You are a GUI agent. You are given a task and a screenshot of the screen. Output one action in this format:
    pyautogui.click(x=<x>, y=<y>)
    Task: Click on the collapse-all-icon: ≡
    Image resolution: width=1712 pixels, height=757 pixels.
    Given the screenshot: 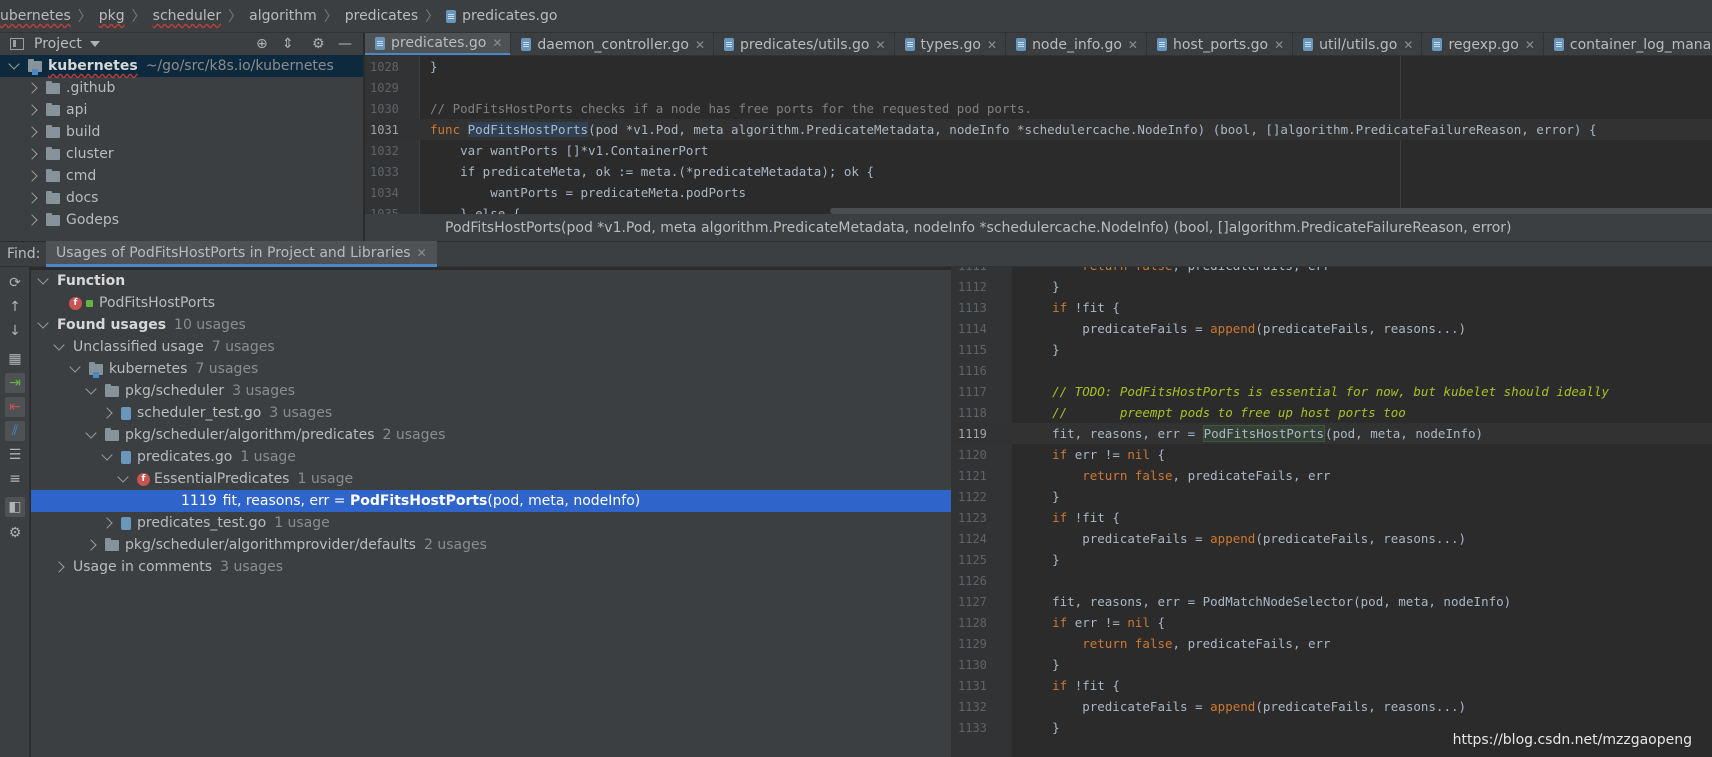 What is the action you would take?
    pyautogui.click(x=15, y=479)
    